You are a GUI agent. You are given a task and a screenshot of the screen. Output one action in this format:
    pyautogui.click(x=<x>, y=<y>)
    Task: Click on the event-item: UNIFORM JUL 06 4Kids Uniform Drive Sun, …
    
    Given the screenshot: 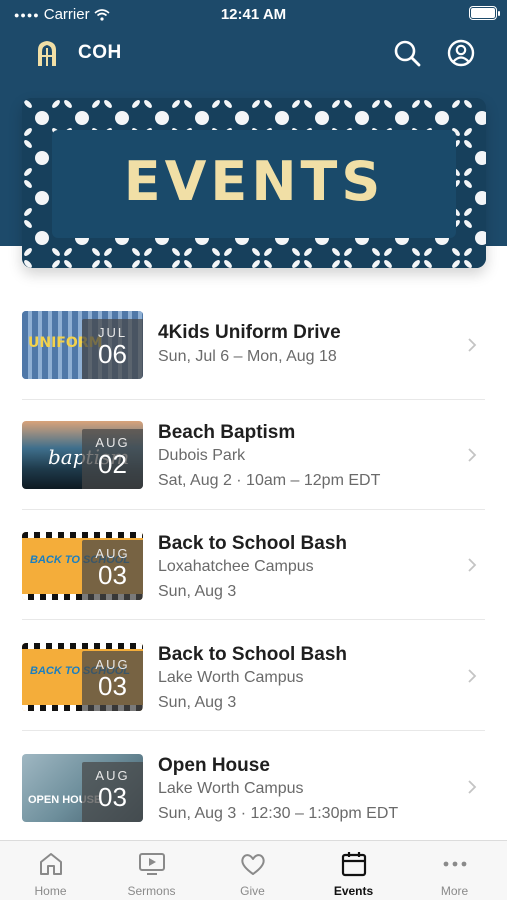 What is the action you would take?
    pyautogui.click(x=253, y=345)
    